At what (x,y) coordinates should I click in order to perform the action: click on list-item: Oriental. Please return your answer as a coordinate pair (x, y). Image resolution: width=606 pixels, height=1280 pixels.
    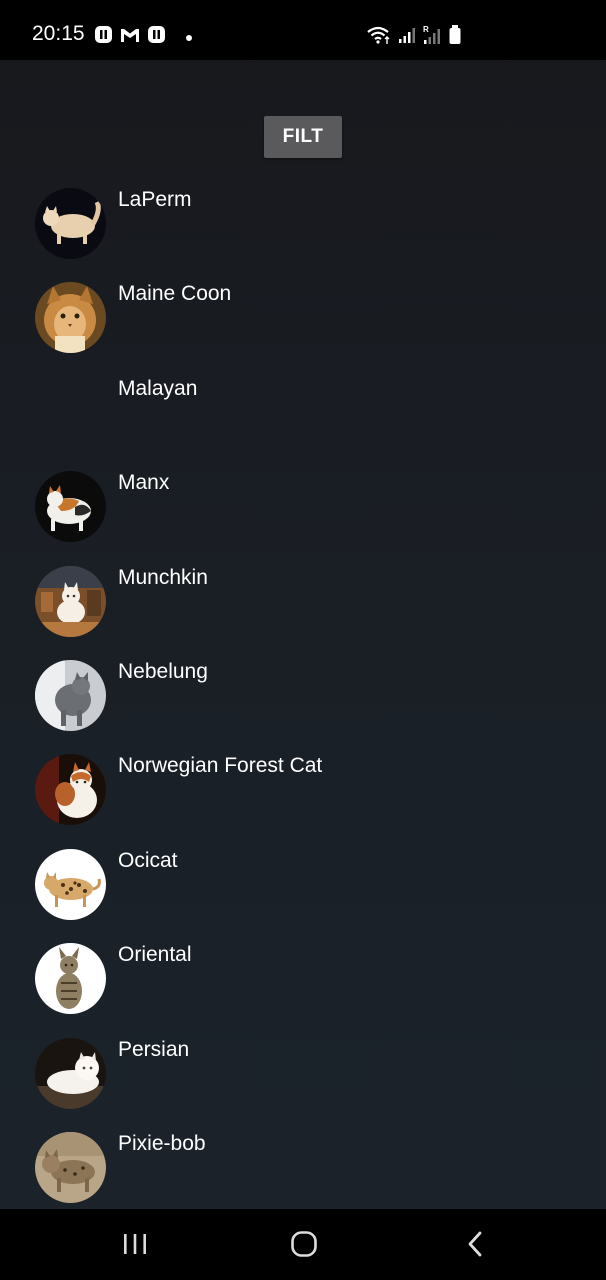
    Looking at the image, I should click on (303, 990).